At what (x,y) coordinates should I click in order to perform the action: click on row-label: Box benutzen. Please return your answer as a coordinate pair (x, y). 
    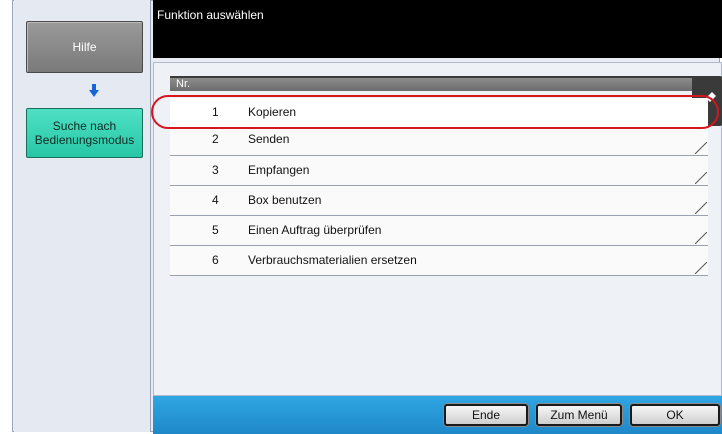
    Looking at the image, I should click on (285, 200).